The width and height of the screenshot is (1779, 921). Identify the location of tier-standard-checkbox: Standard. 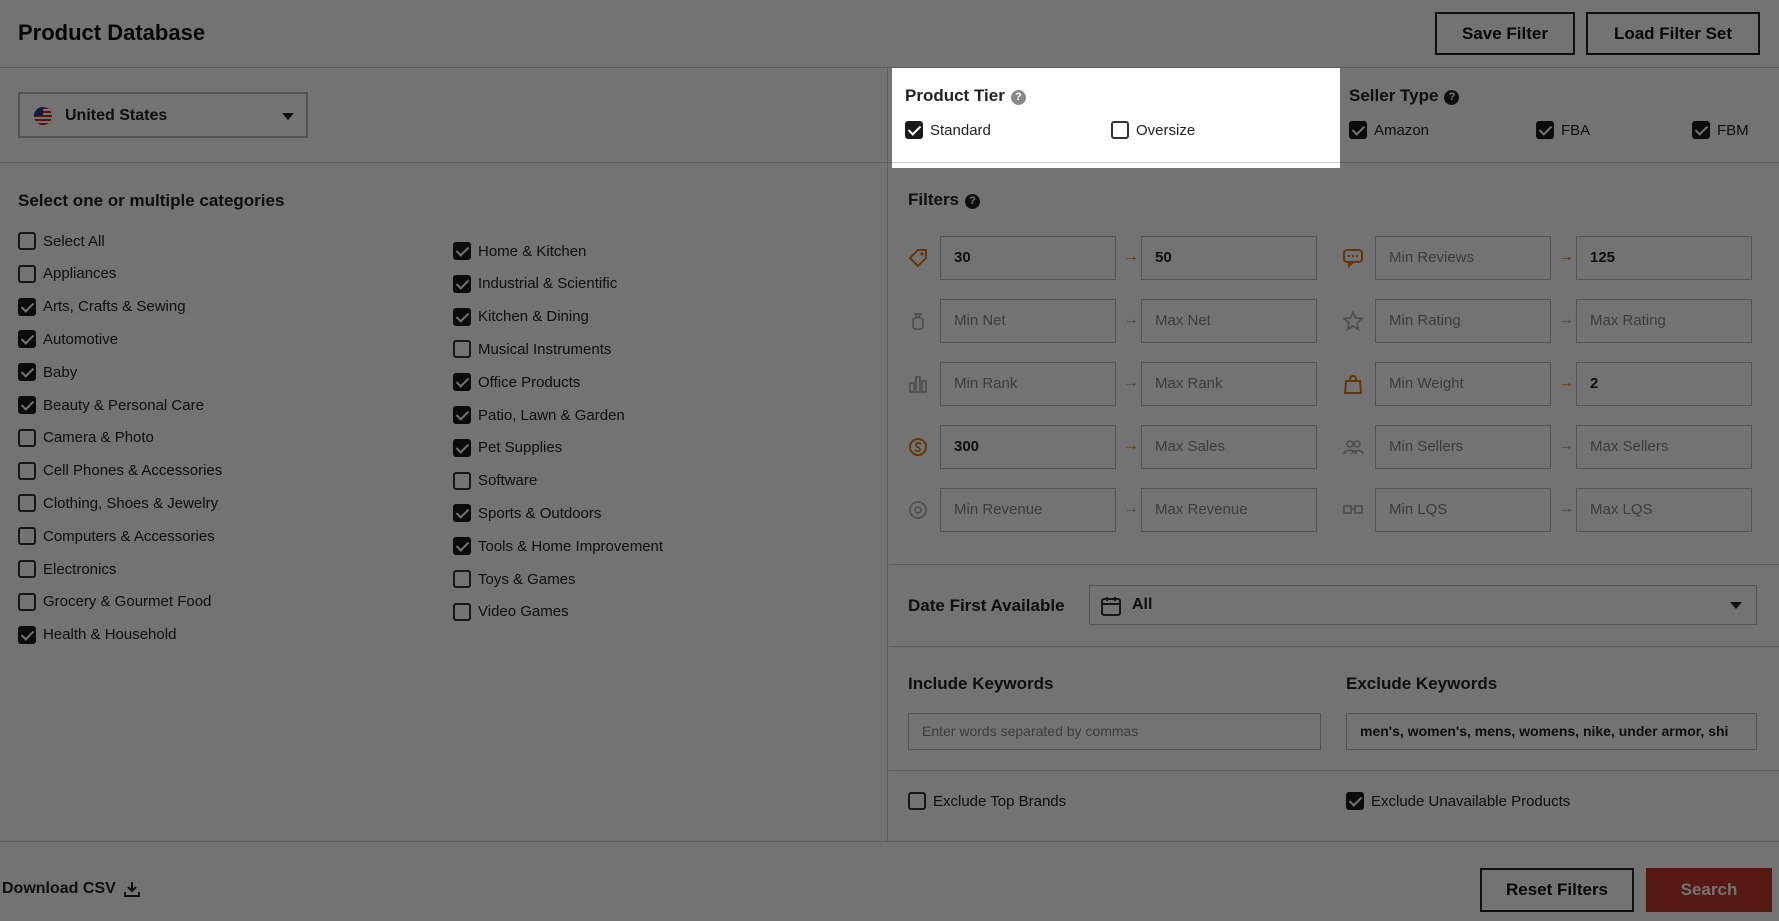
(948, 130).